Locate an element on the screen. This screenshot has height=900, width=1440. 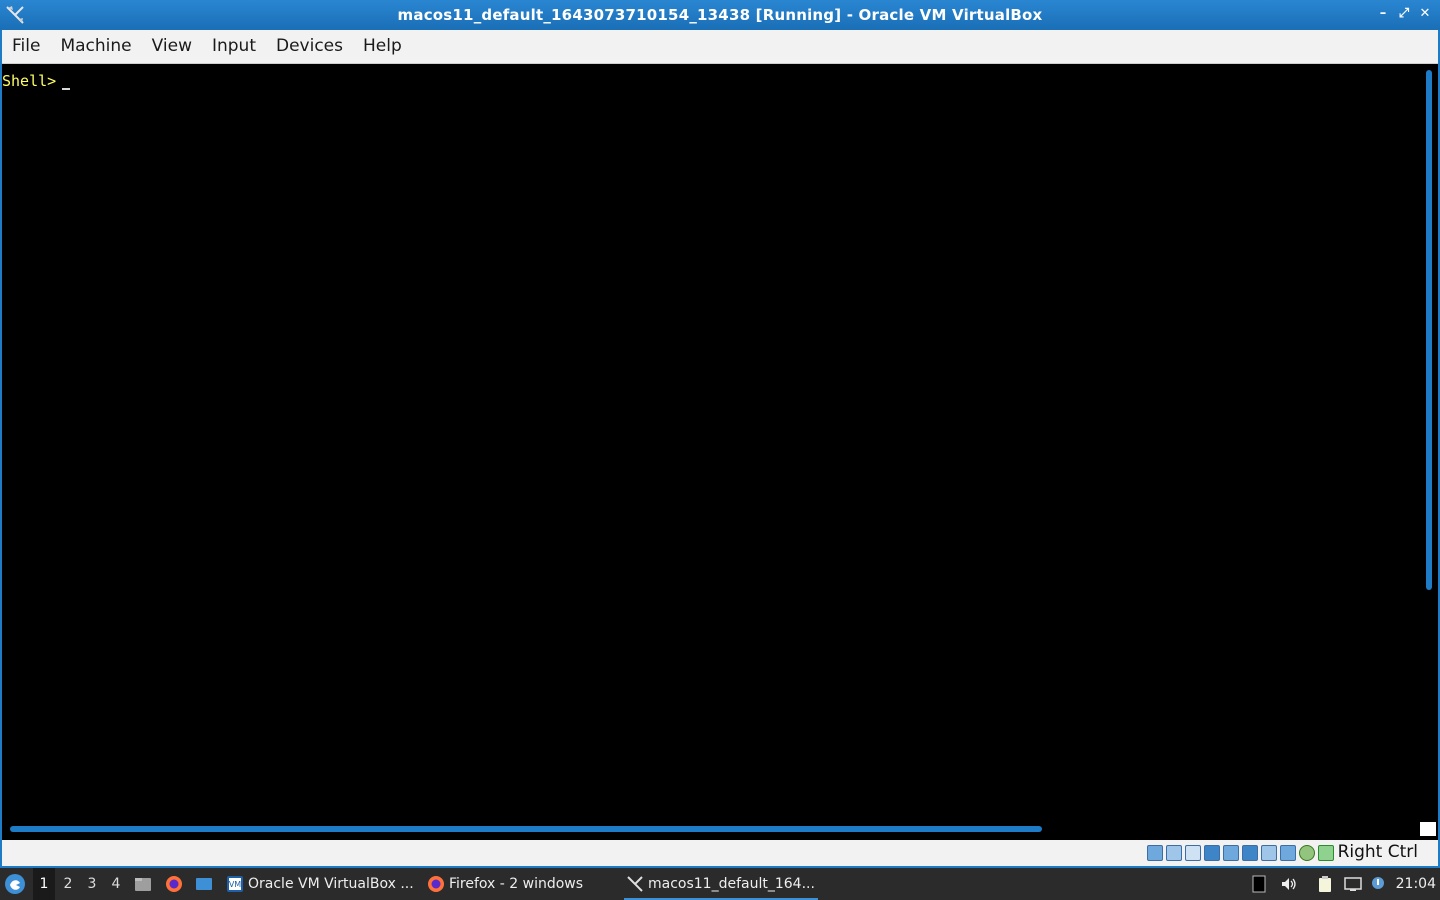
start-menu-icon is located at coordinates (15, 884).